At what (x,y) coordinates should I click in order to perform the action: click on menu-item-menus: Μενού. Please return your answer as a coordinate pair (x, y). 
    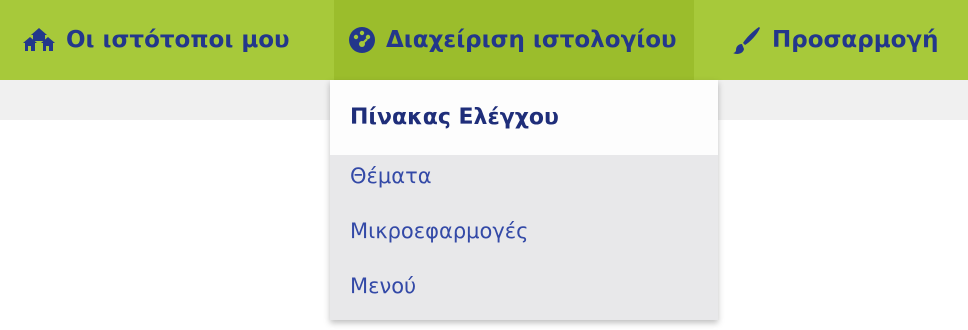
    Looking at the image, I should click on (524, 286).